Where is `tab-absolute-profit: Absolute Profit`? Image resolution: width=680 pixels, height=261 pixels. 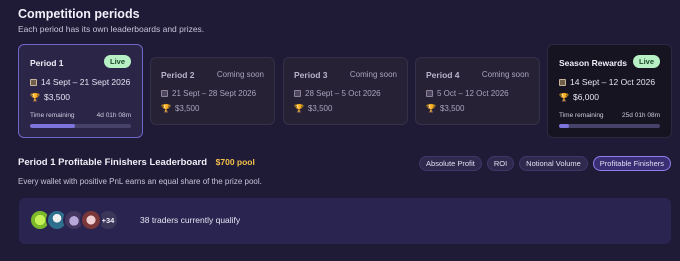
tab-absolute-profit: Absolute Profit is located at coordinates (450, 163).